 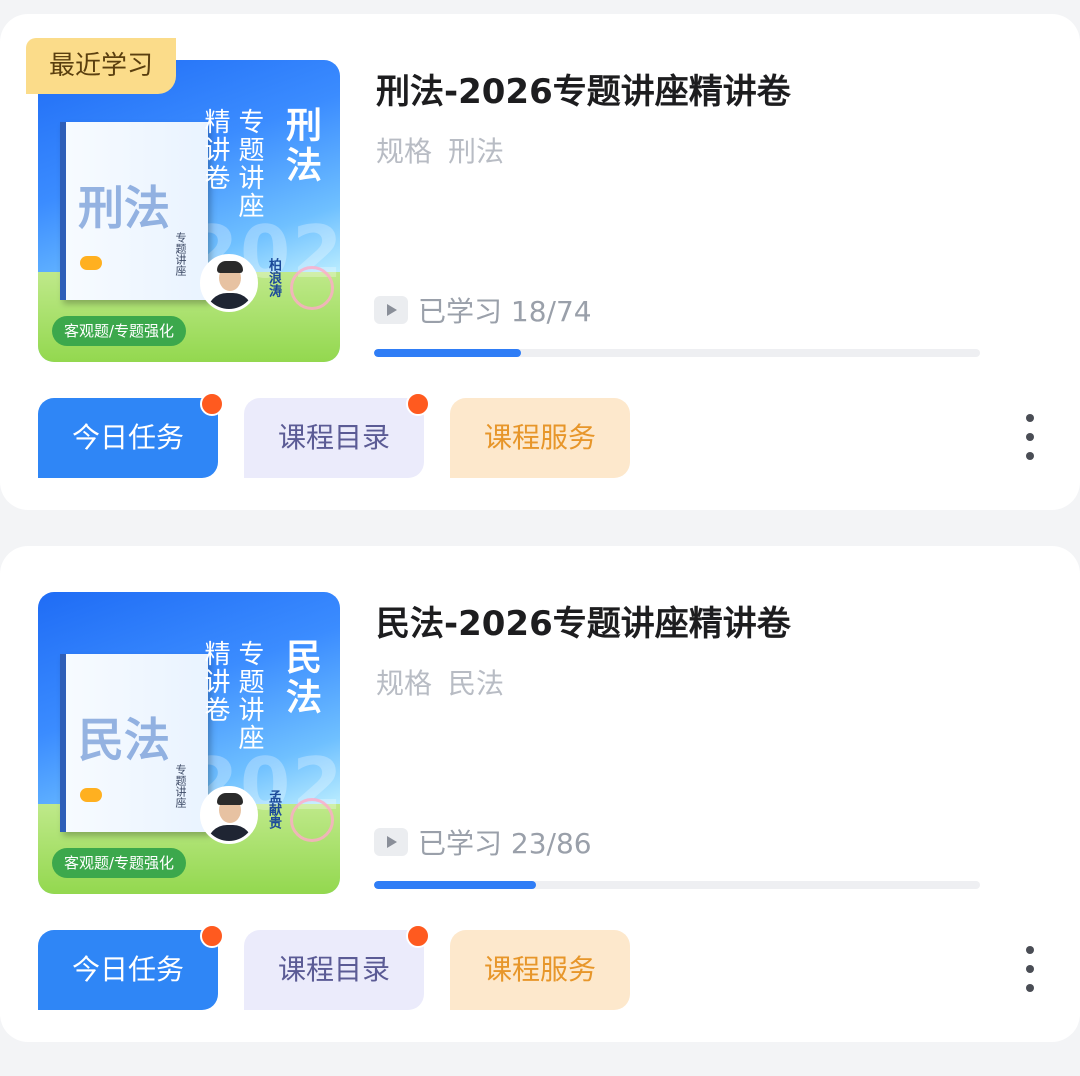 I want to click on recent-study-badge: 最近学习, so click(x=101, y=66).